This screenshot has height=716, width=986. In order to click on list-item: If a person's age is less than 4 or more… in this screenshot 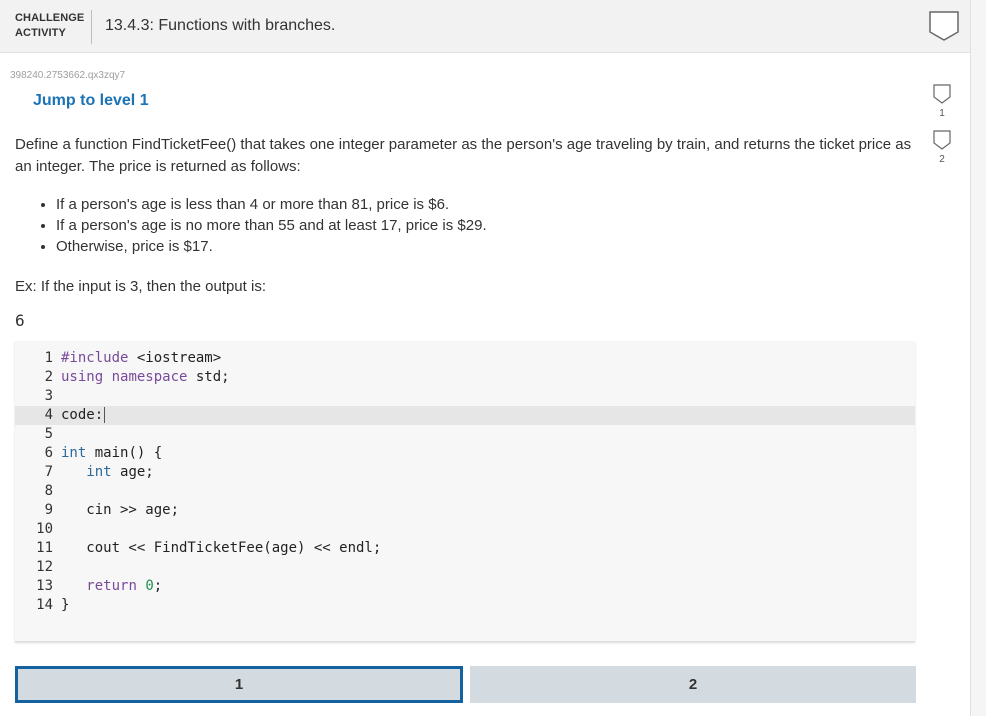, I will do `click(271, 204)`.